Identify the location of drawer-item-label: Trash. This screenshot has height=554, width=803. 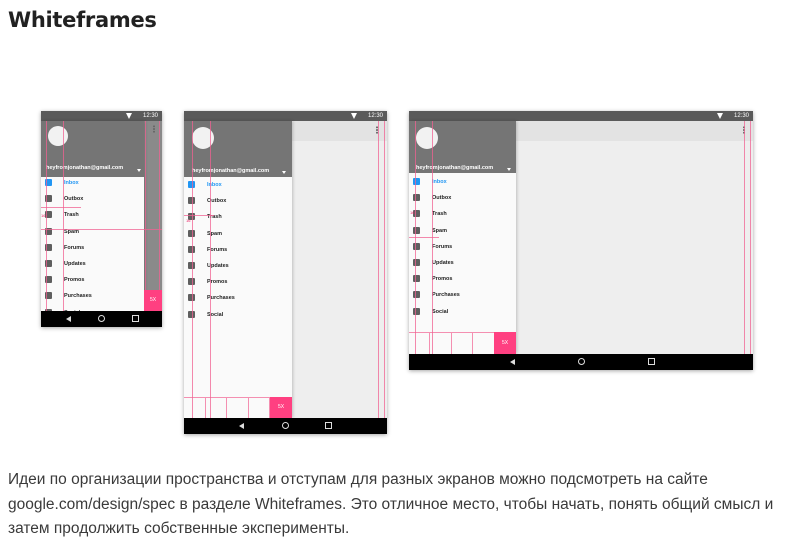
(439, 214).